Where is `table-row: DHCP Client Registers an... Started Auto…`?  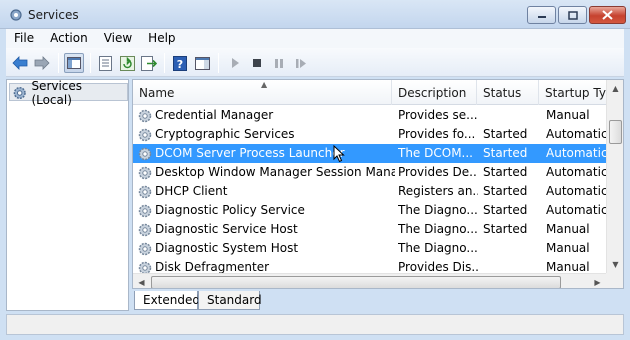 table-row: DHCP Client Registers an... Started Auto… is located at coordinates (369, 191).